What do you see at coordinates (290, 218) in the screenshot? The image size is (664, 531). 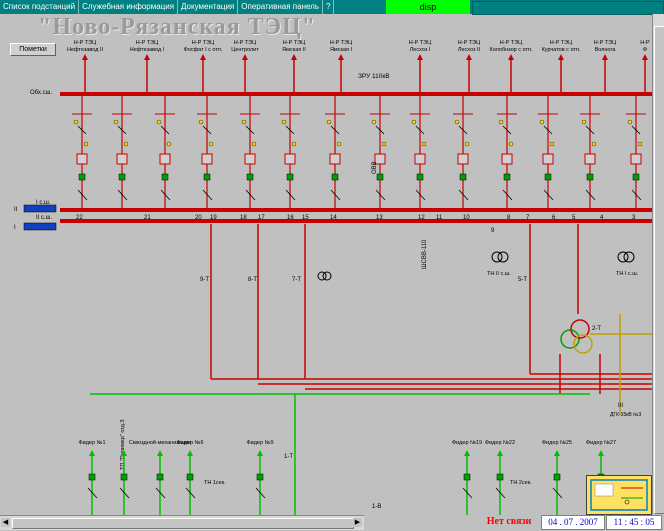 I see `cell-number: 16` at bounding box center [290, 218].